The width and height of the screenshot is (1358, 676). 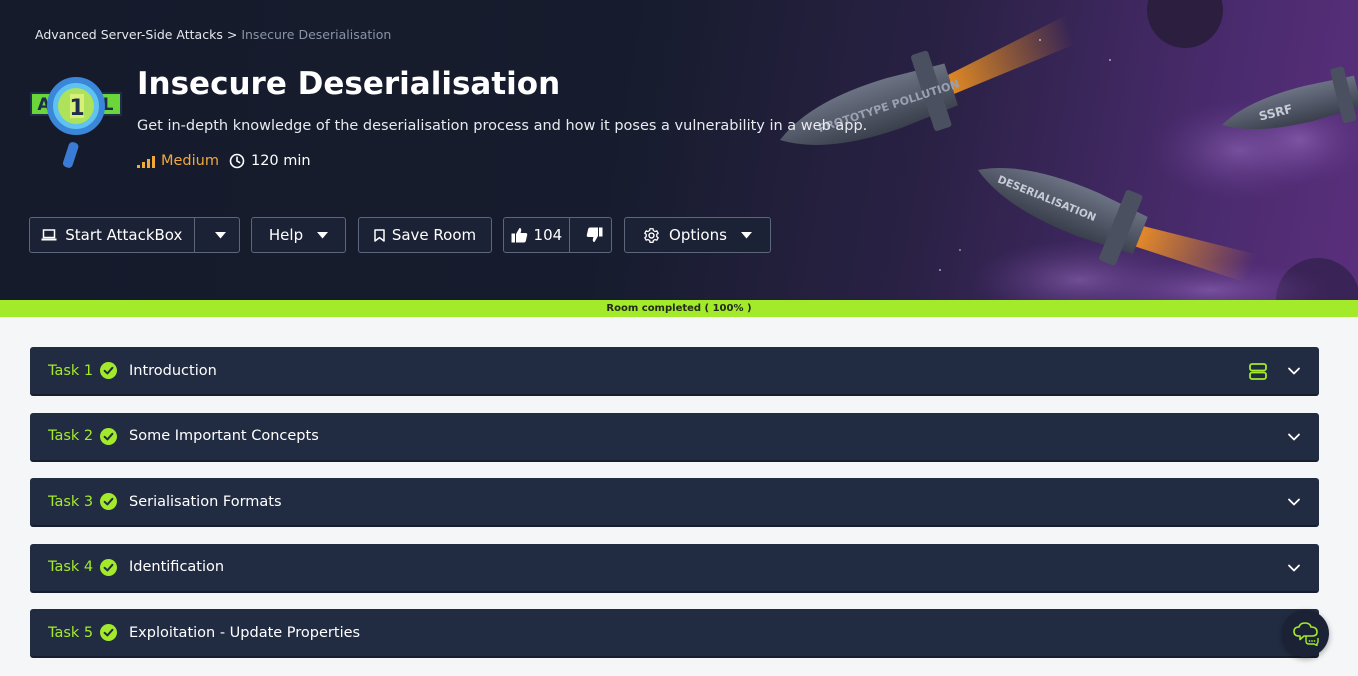 What do you see at coordinates (71, 370) in the screenshot?
I see `task-number: Task 1` at bounding box center [71, 370].